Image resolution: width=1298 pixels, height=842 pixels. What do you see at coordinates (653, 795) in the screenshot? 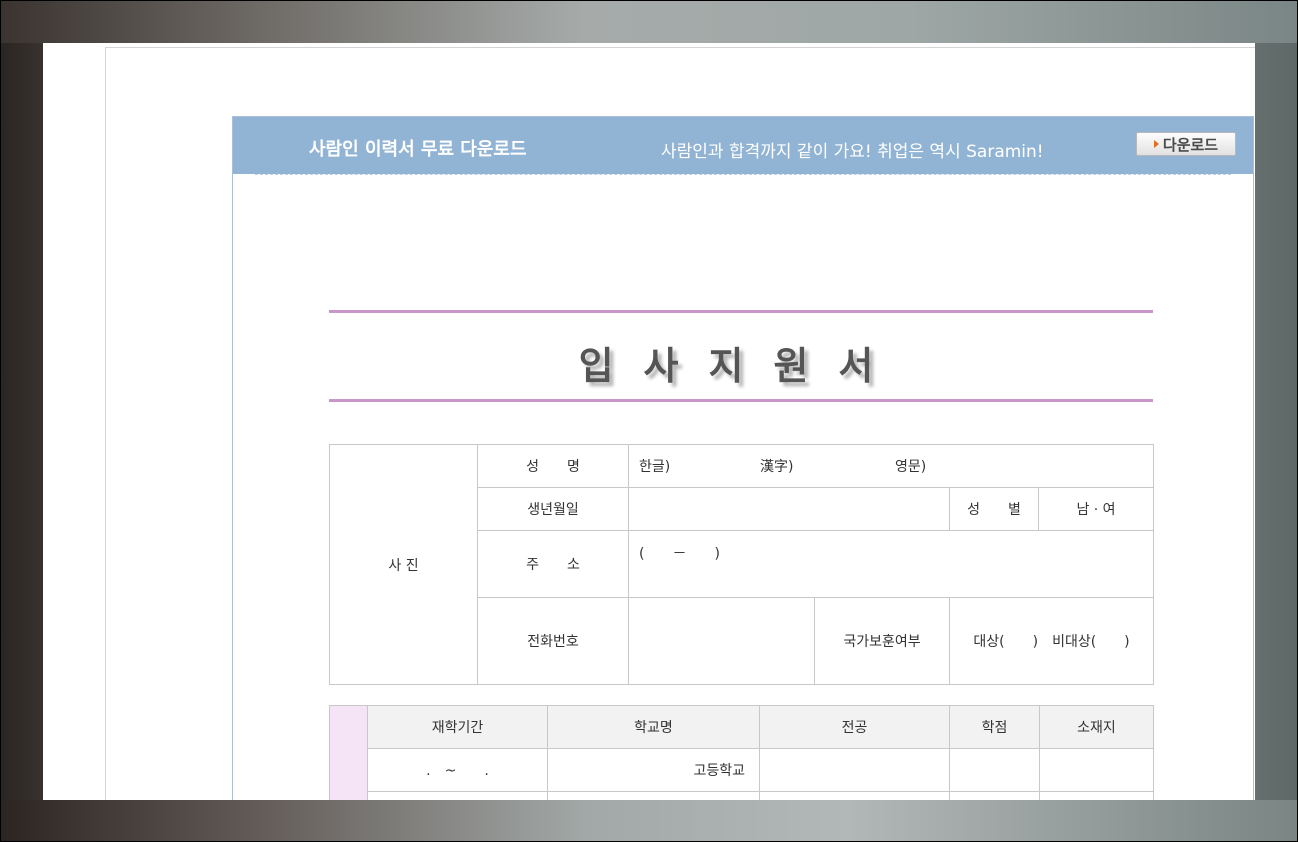
I see `education-school-field` at bounding box center [653, 795].